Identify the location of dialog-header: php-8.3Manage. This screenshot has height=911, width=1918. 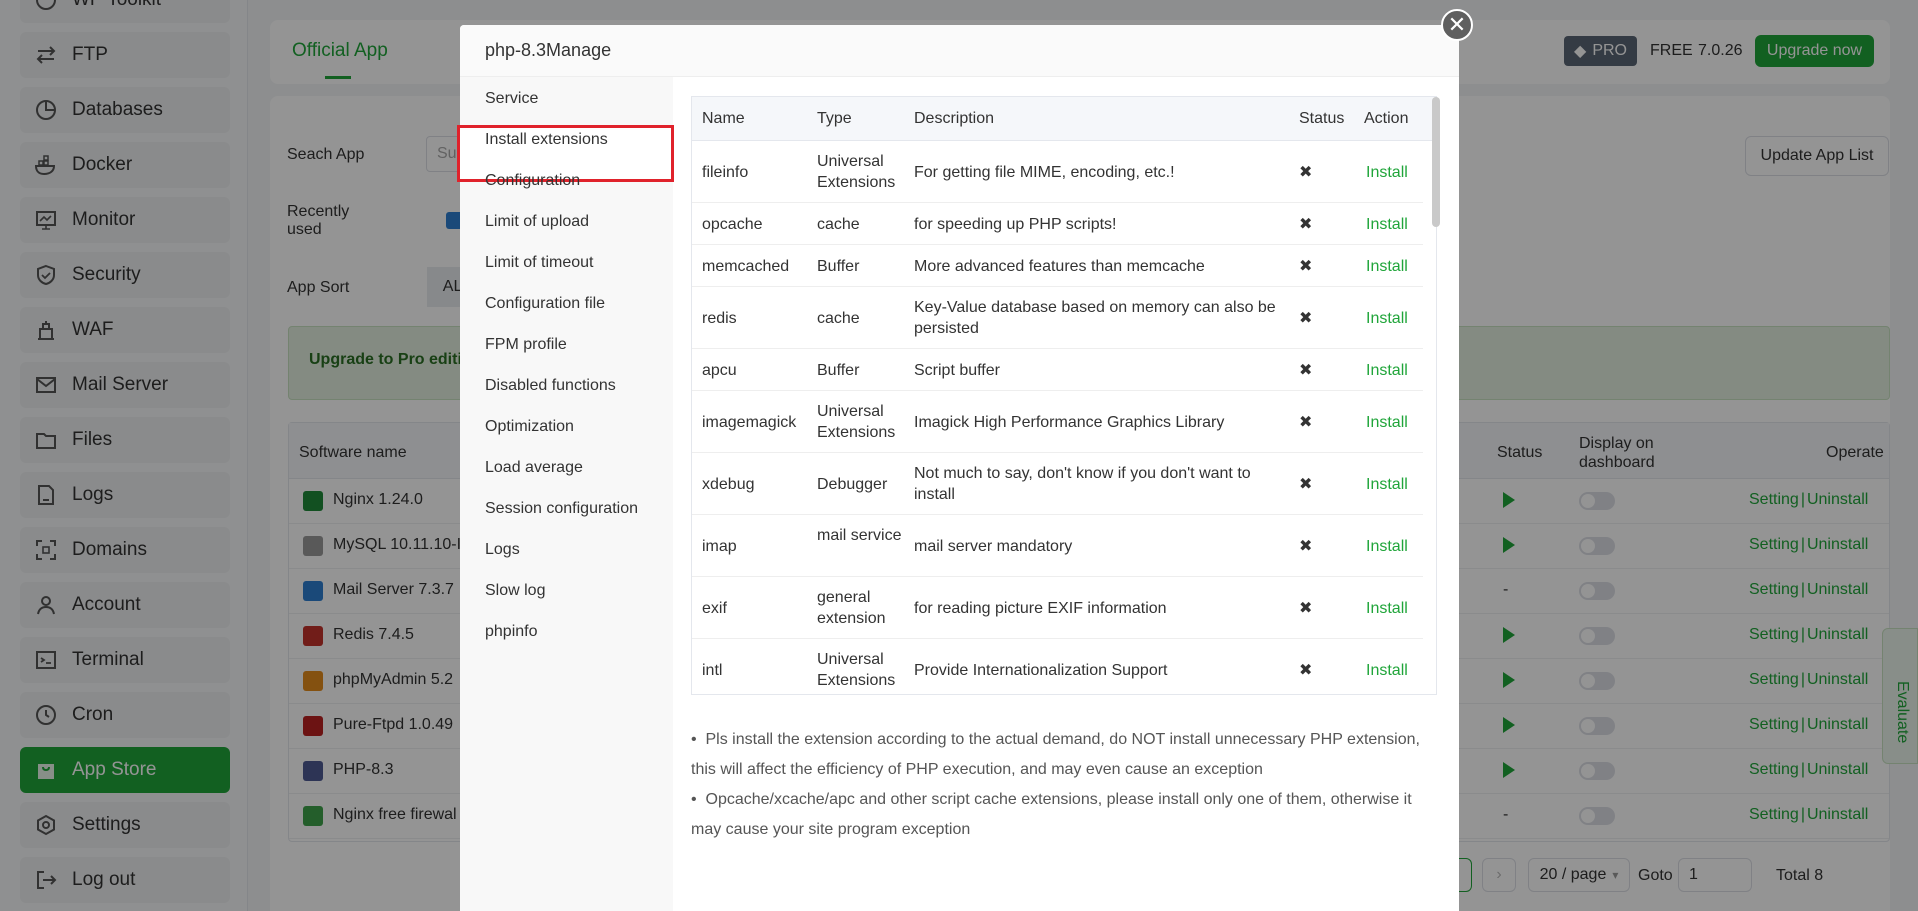
(959, 51).